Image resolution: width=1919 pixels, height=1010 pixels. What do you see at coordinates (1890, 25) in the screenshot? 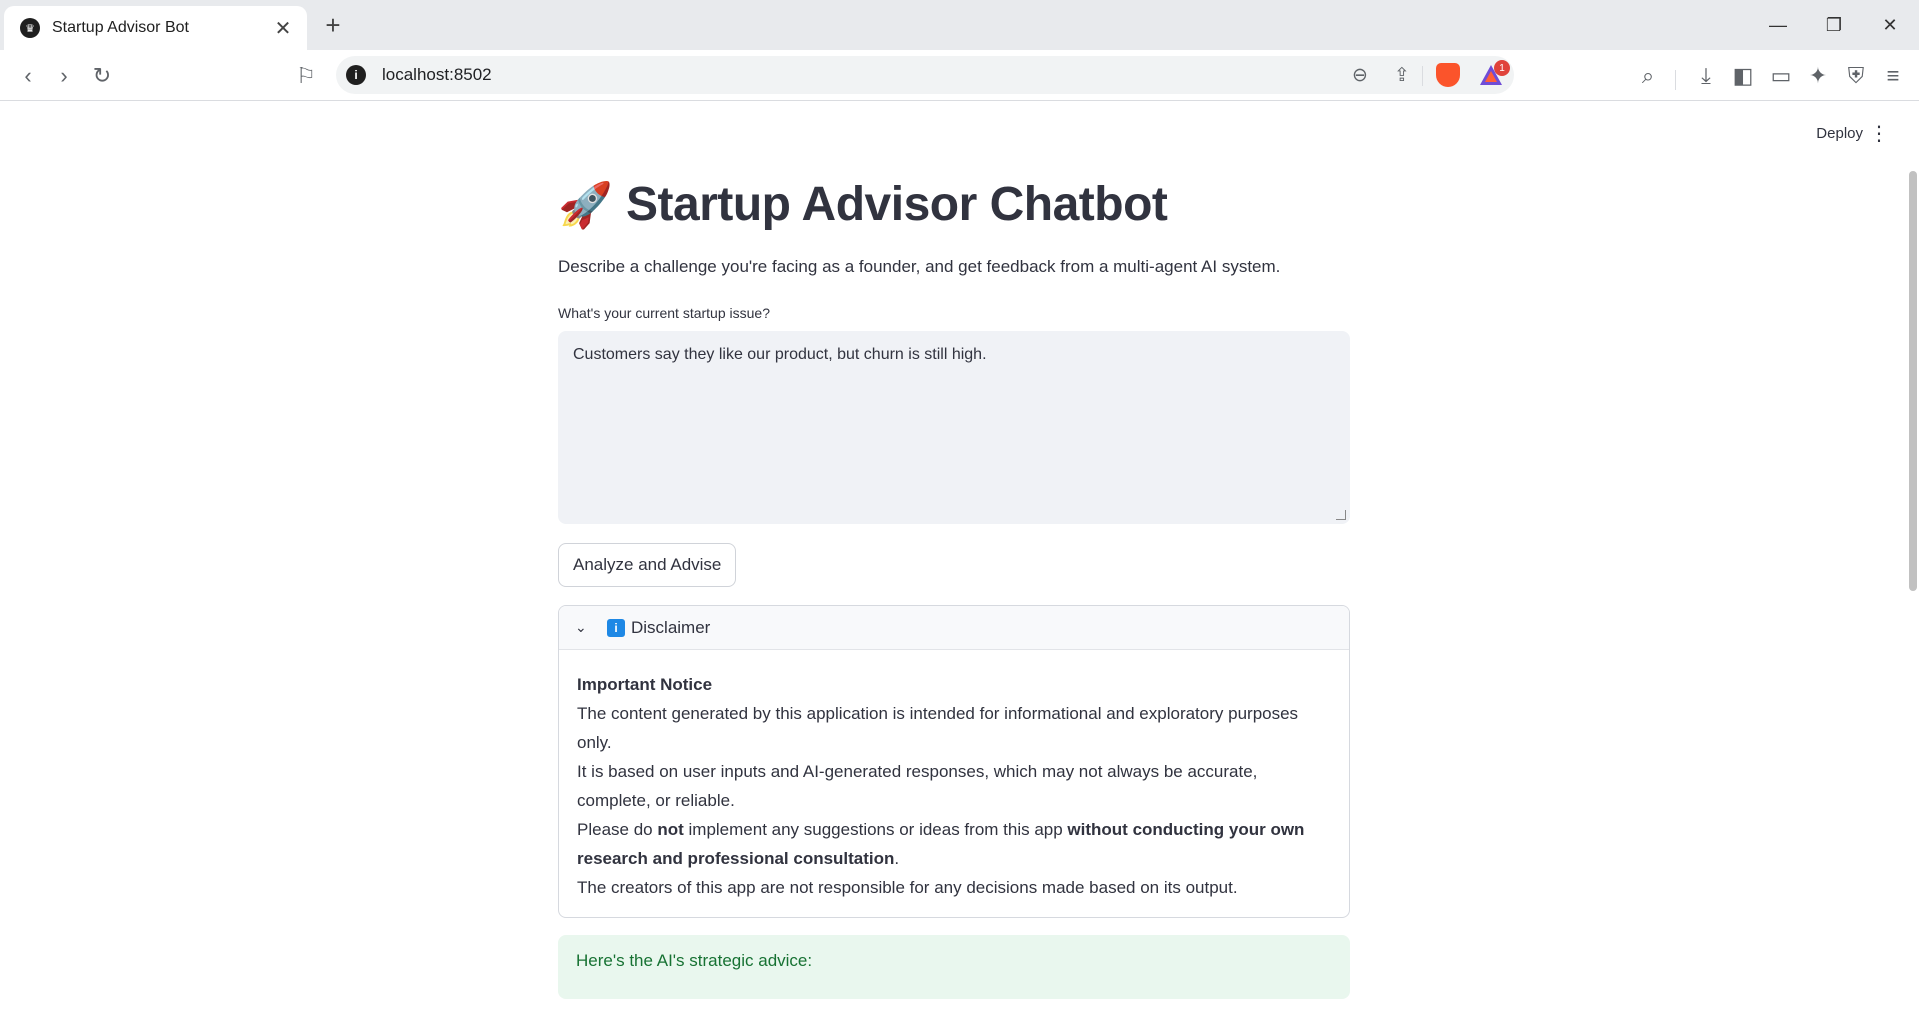
I see `close-window-icon: ✕` at bounding box center [1890, 25].